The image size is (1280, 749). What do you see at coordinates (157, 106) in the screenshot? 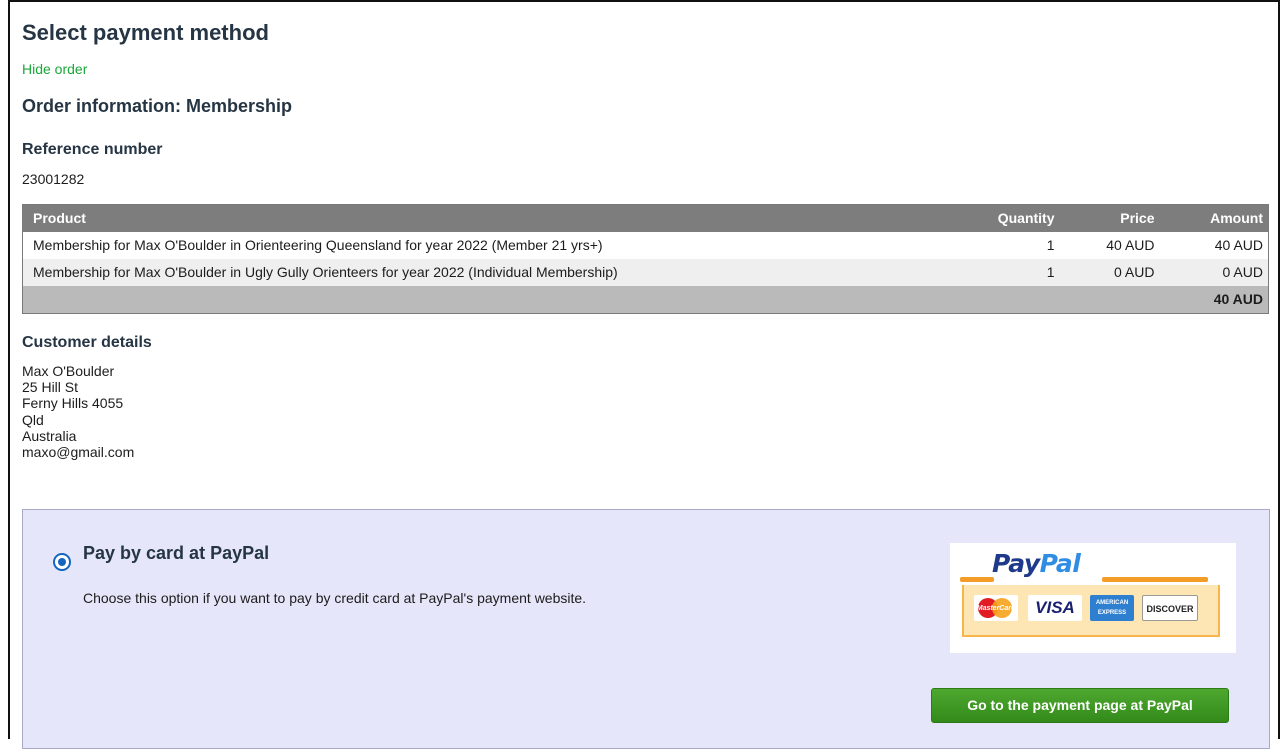
I see `order-heading: Order information: Membership` at bounding box center [157, 106].